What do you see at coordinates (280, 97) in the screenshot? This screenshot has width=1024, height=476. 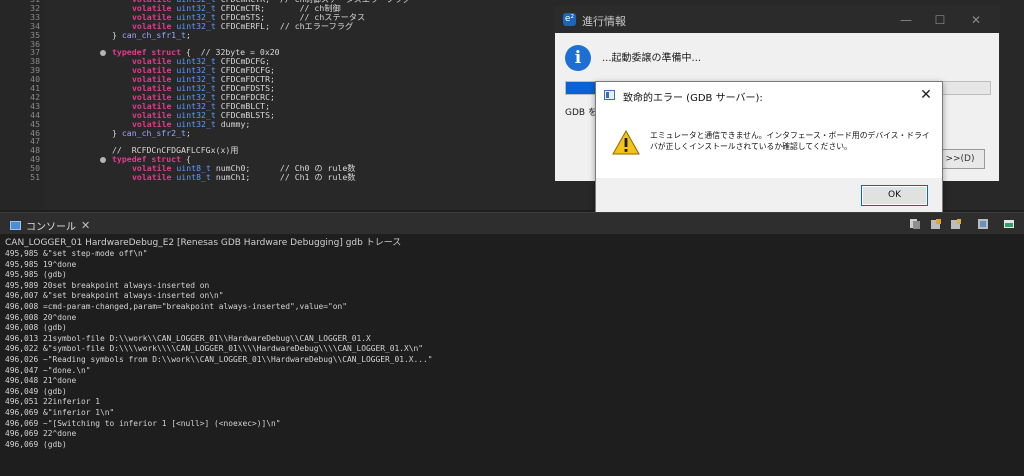 I see `code-line: 42 volatile uint32_t CFDCmFDCRC;` at bounding box center [280, 97].